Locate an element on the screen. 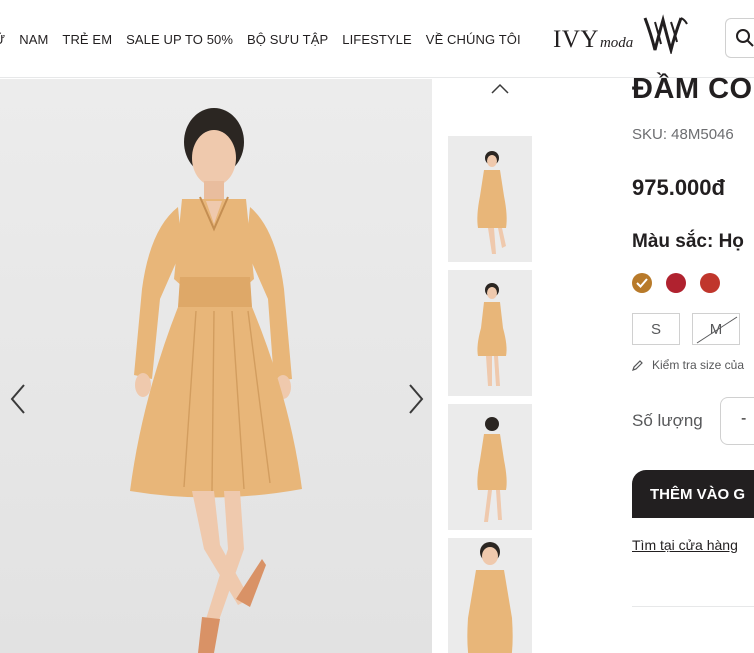 This screenshot has width=754, height=653. prev-image-button is located at coordinates (18, 399).